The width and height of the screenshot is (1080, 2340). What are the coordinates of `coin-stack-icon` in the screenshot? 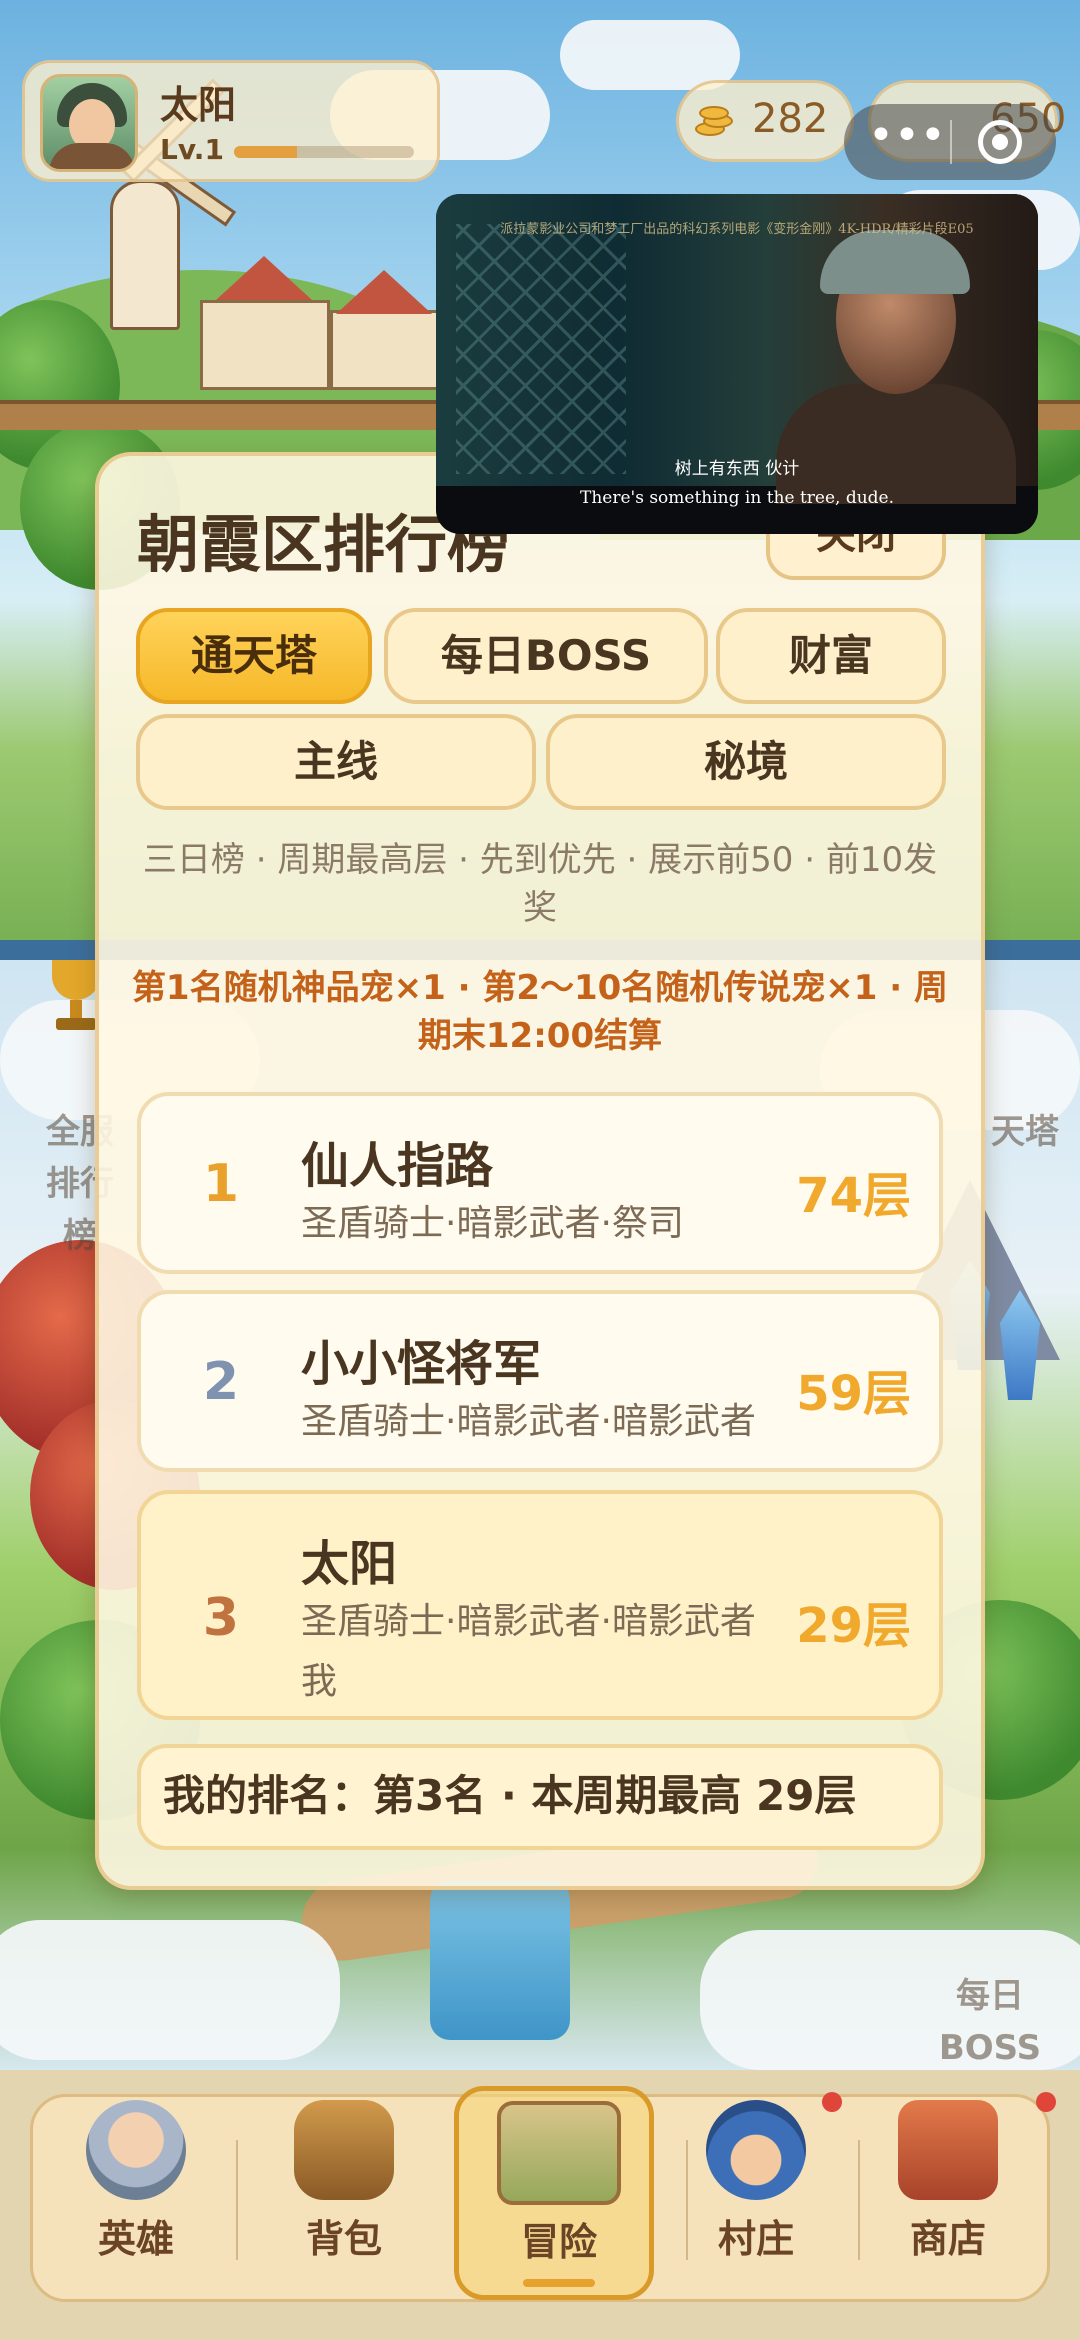 It's located at (715, 122).